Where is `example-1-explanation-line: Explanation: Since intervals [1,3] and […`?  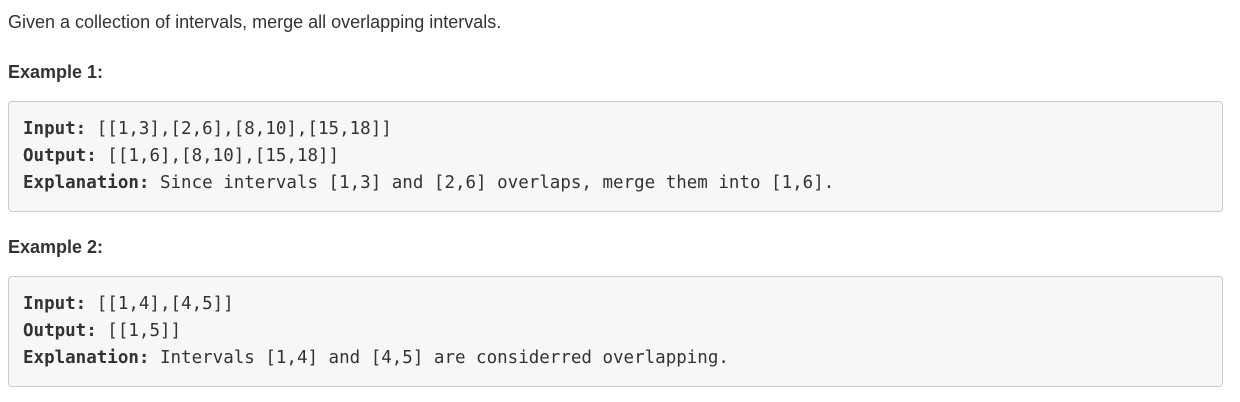
example-1-explanation-line: Explanation: Since intervals [1,3] and [… is located at coordinates (615, 183).